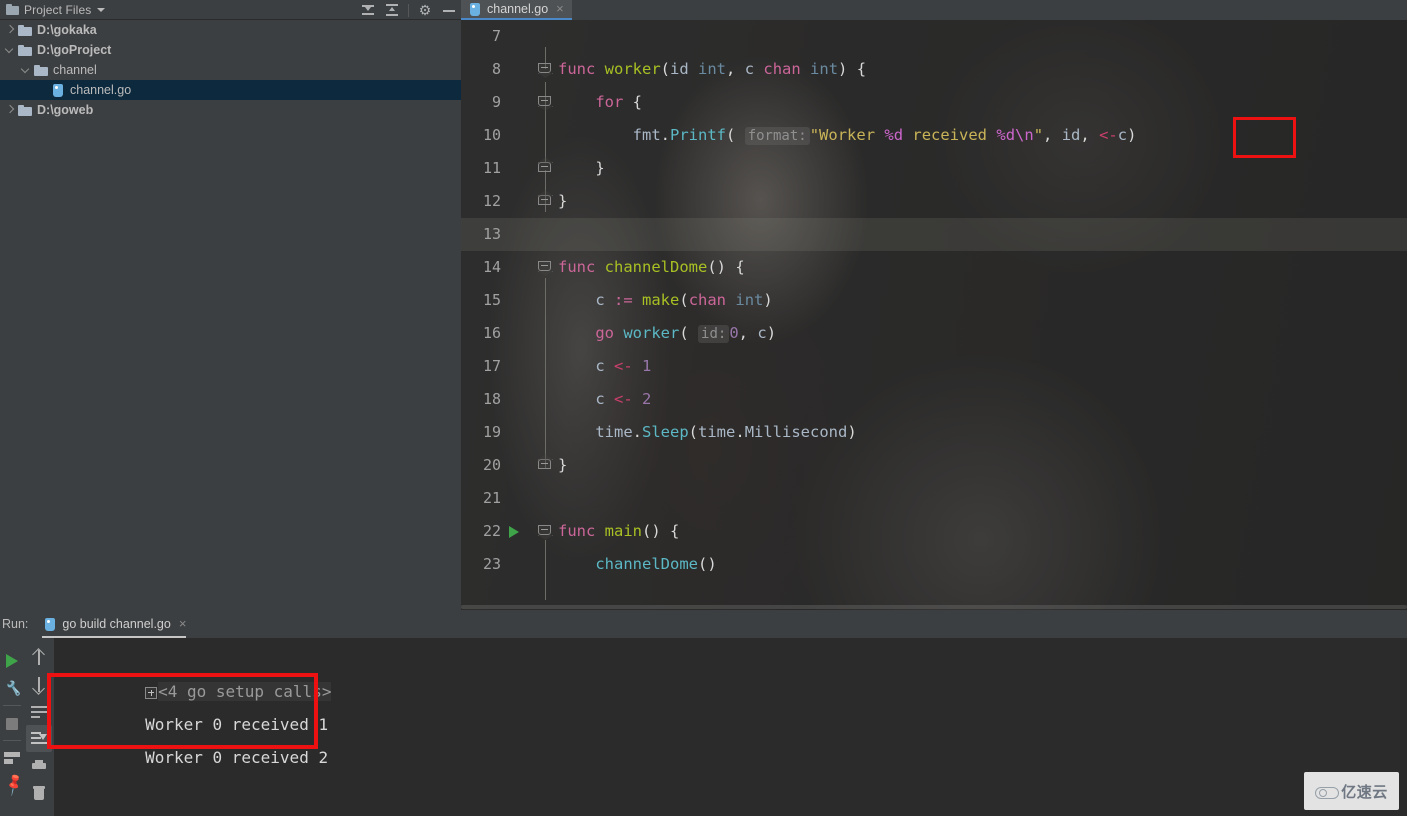 This screenshot has width=1407, height=816. What do you see at coordinates (368, 10) in the screenshot?
I see `collapse-all-icon` at bounding box center [368, 10].